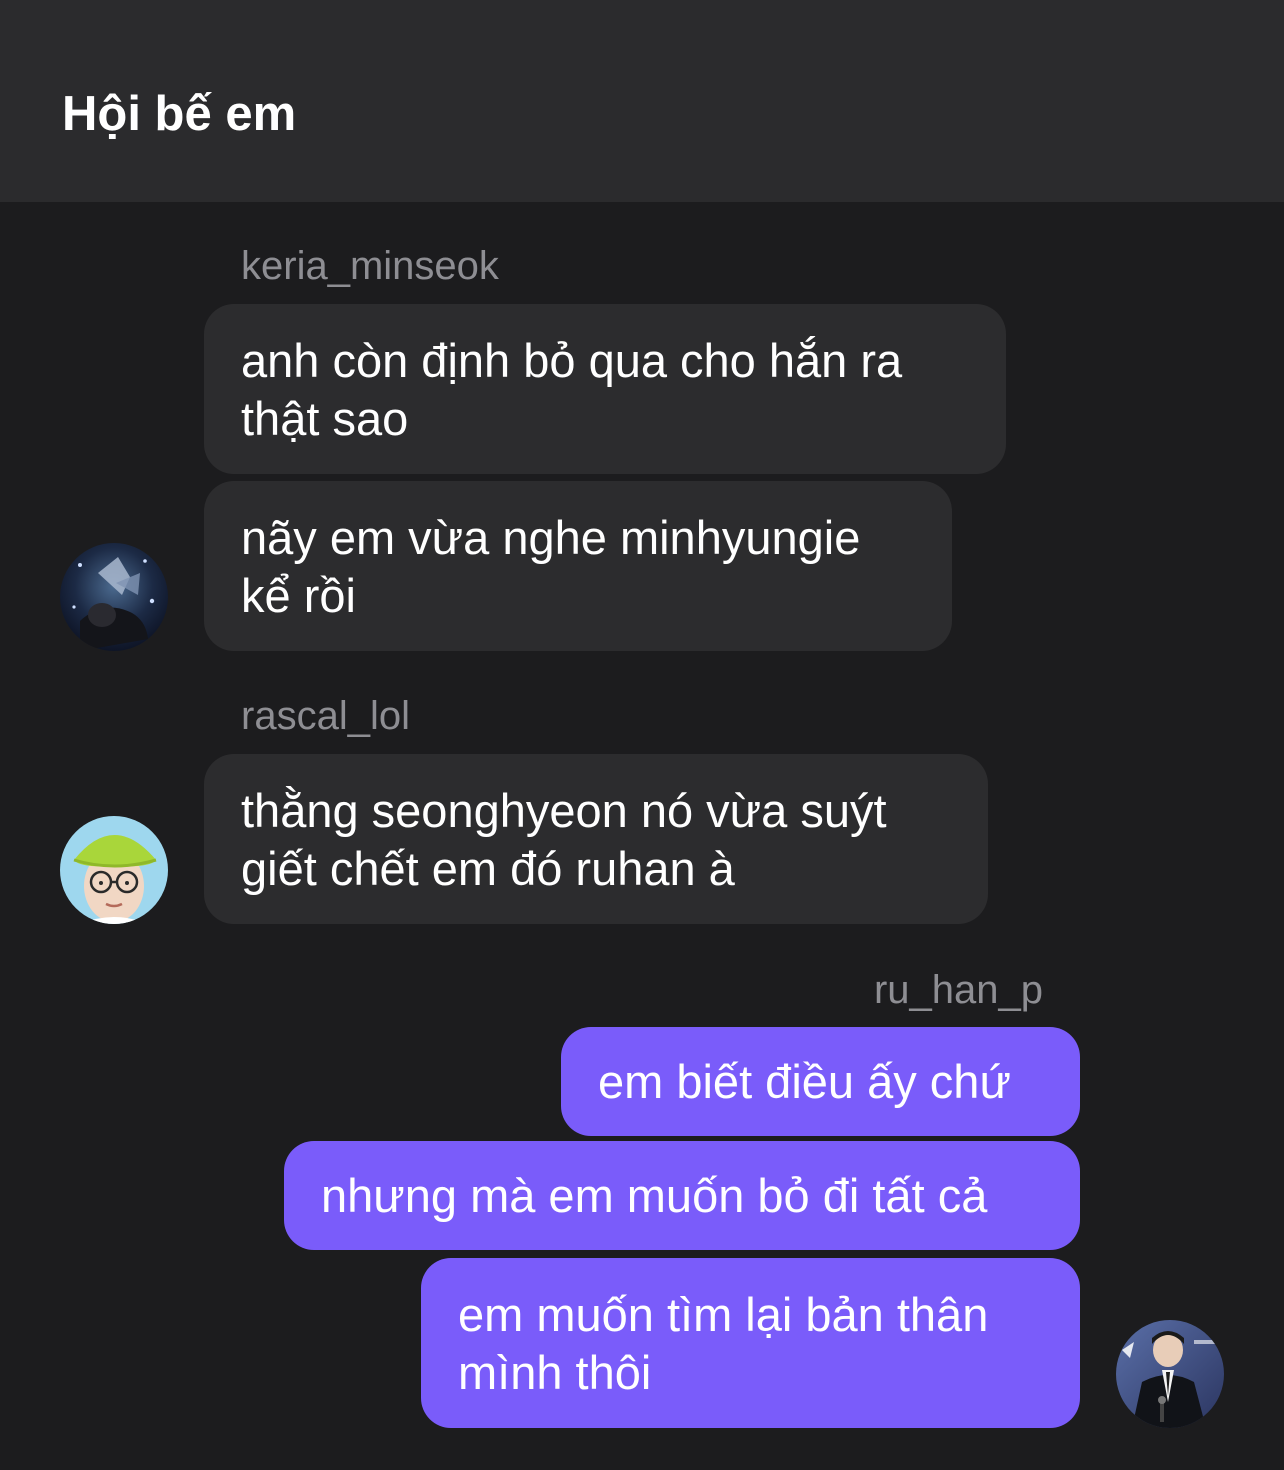 The width and height of the screenshot is (1284, 1470). I want to click on sender-name: ru_han_p, so click(958, 990).